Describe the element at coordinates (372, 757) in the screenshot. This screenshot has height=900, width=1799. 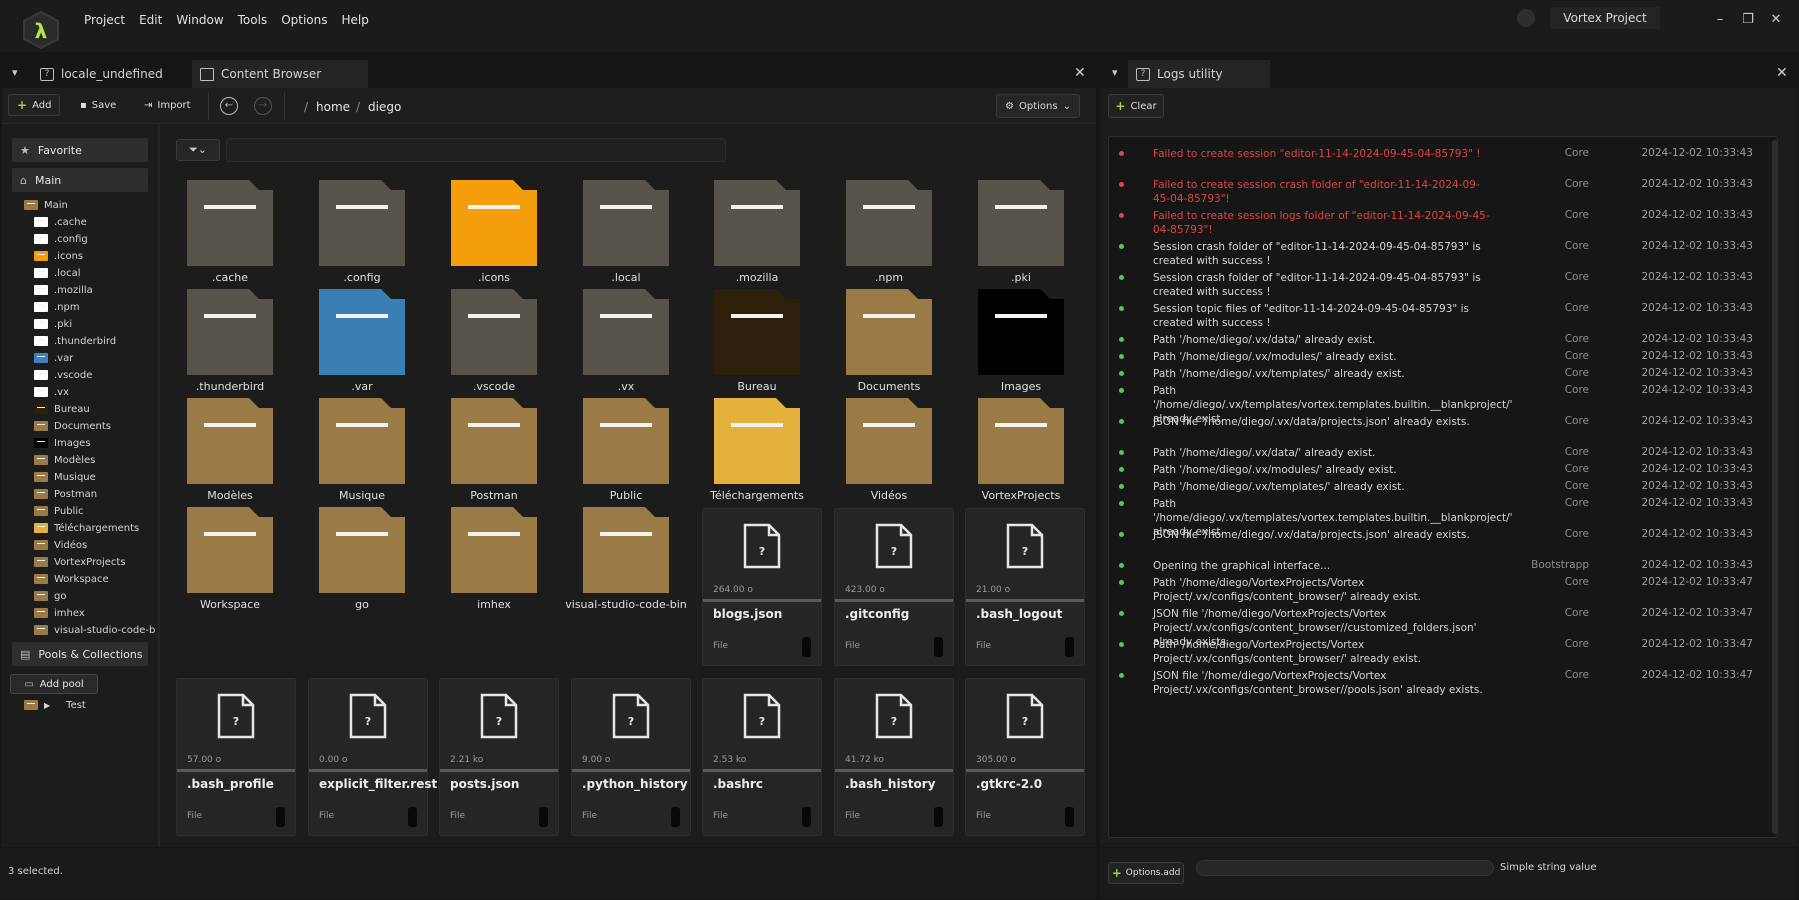
I see `file-card: ? 0.00 o explicit_filter.rest File` at that location.